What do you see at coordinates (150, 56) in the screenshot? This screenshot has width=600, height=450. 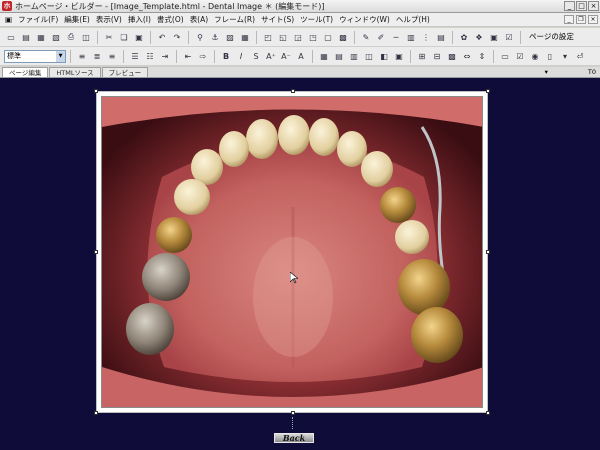 I see `list-number-icon: ☷` at bounding box center [150, 56].